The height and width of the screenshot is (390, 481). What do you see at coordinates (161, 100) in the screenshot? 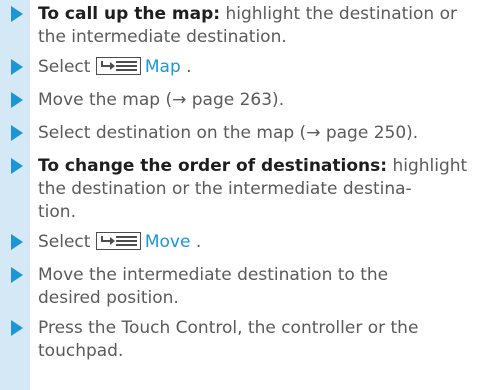
I see `step-text-line: Move the map (→ page 263).` at bounding box center [161, 100].